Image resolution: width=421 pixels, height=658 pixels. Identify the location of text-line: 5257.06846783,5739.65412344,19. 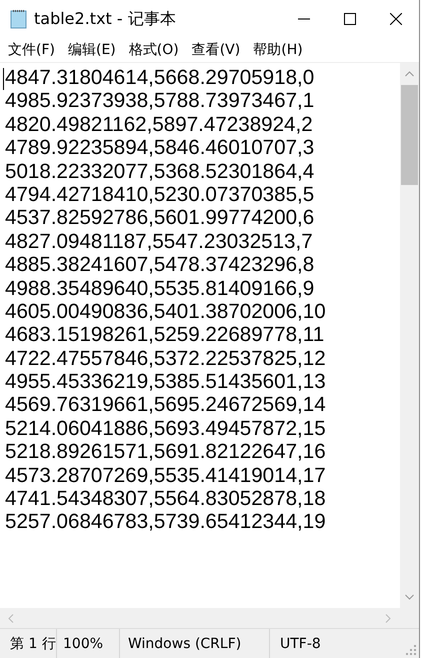
(166, 522).